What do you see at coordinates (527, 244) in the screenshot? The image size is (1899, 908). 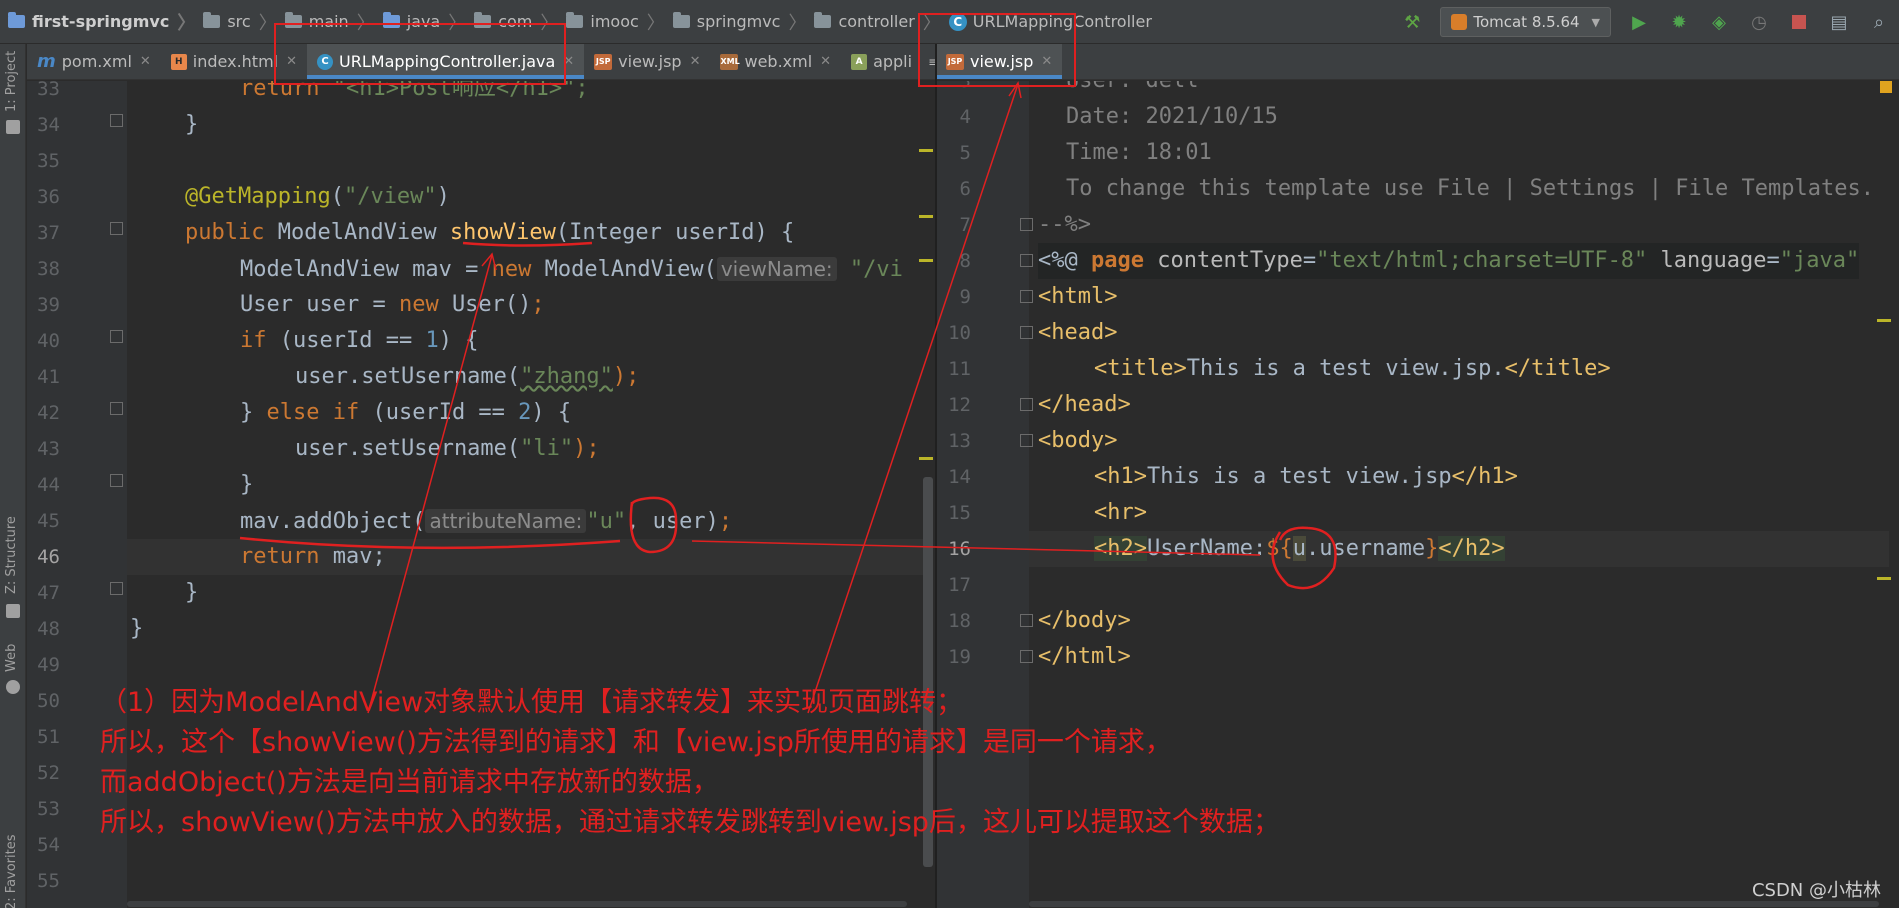 I see `underline-showview` at bounding box center [527, 244].